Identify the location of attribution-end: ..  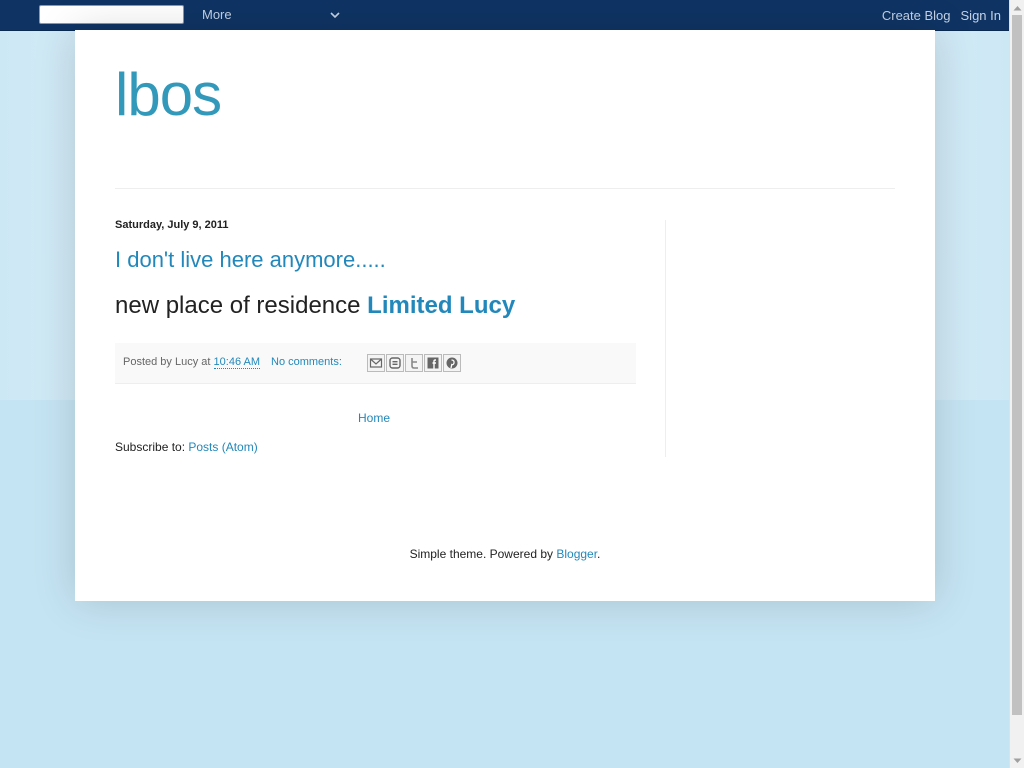
(599, 554).